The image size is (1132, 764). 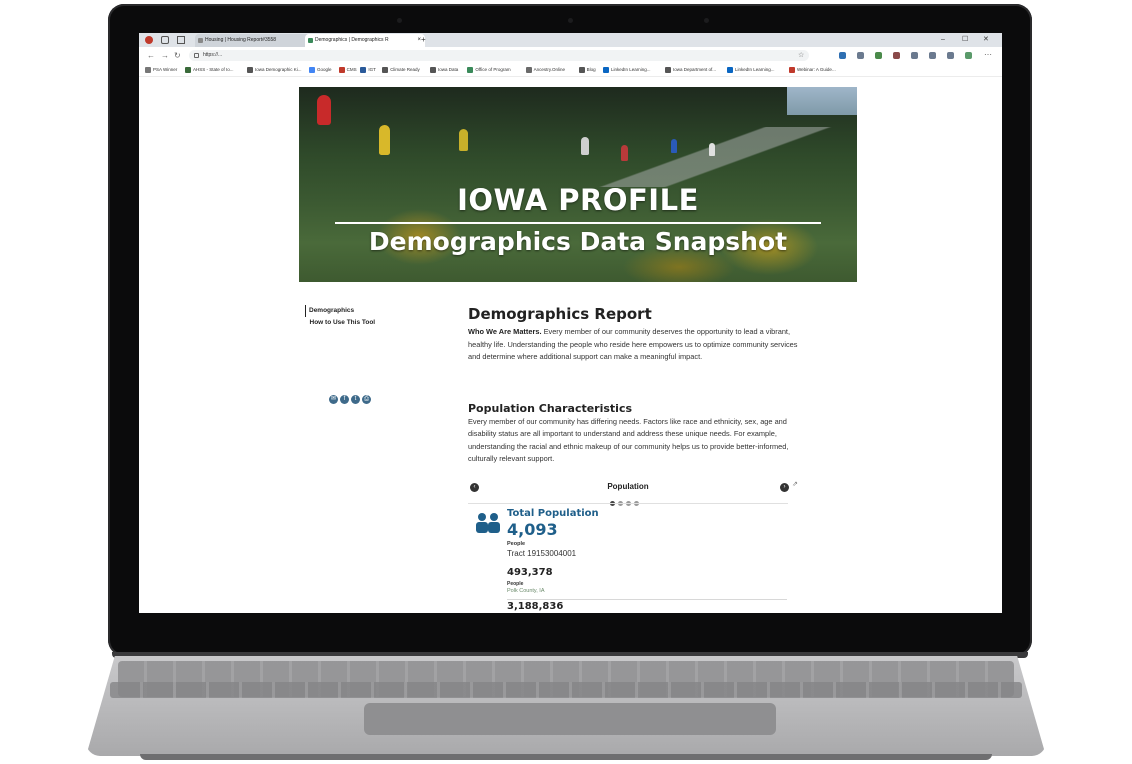 I want to click on section-title: Population Characteristics, so click(x=550, y=408).